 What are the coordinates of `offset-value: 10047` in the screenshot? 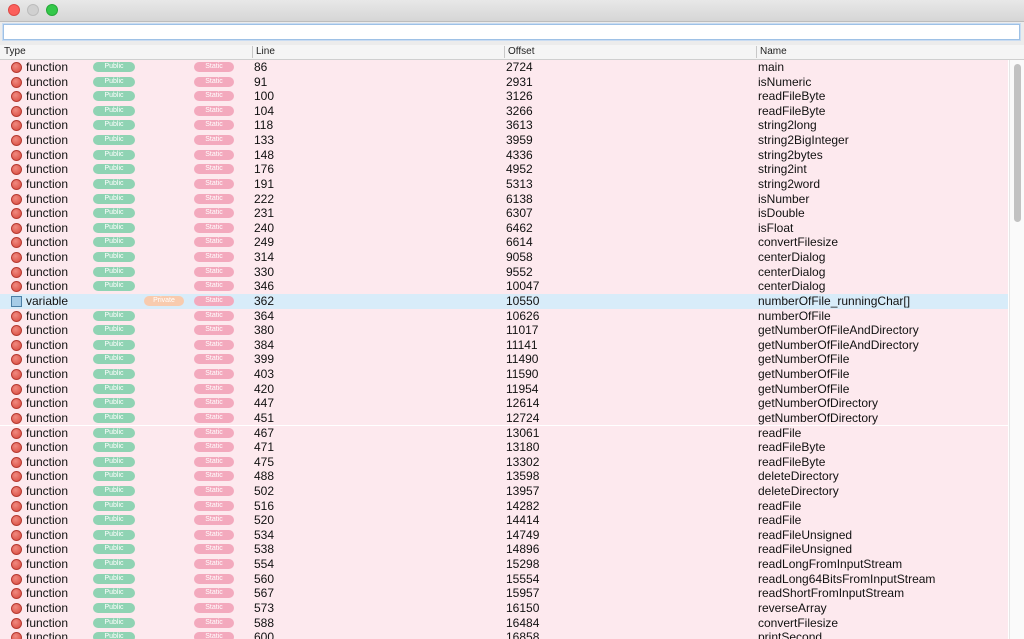 It's located at (523, 286).